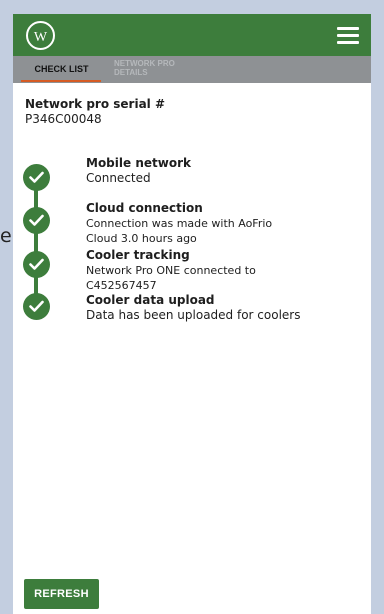 The image size is (384, 614). I want to click on tab-check-list: CHECK LIST, so click(61, 69).